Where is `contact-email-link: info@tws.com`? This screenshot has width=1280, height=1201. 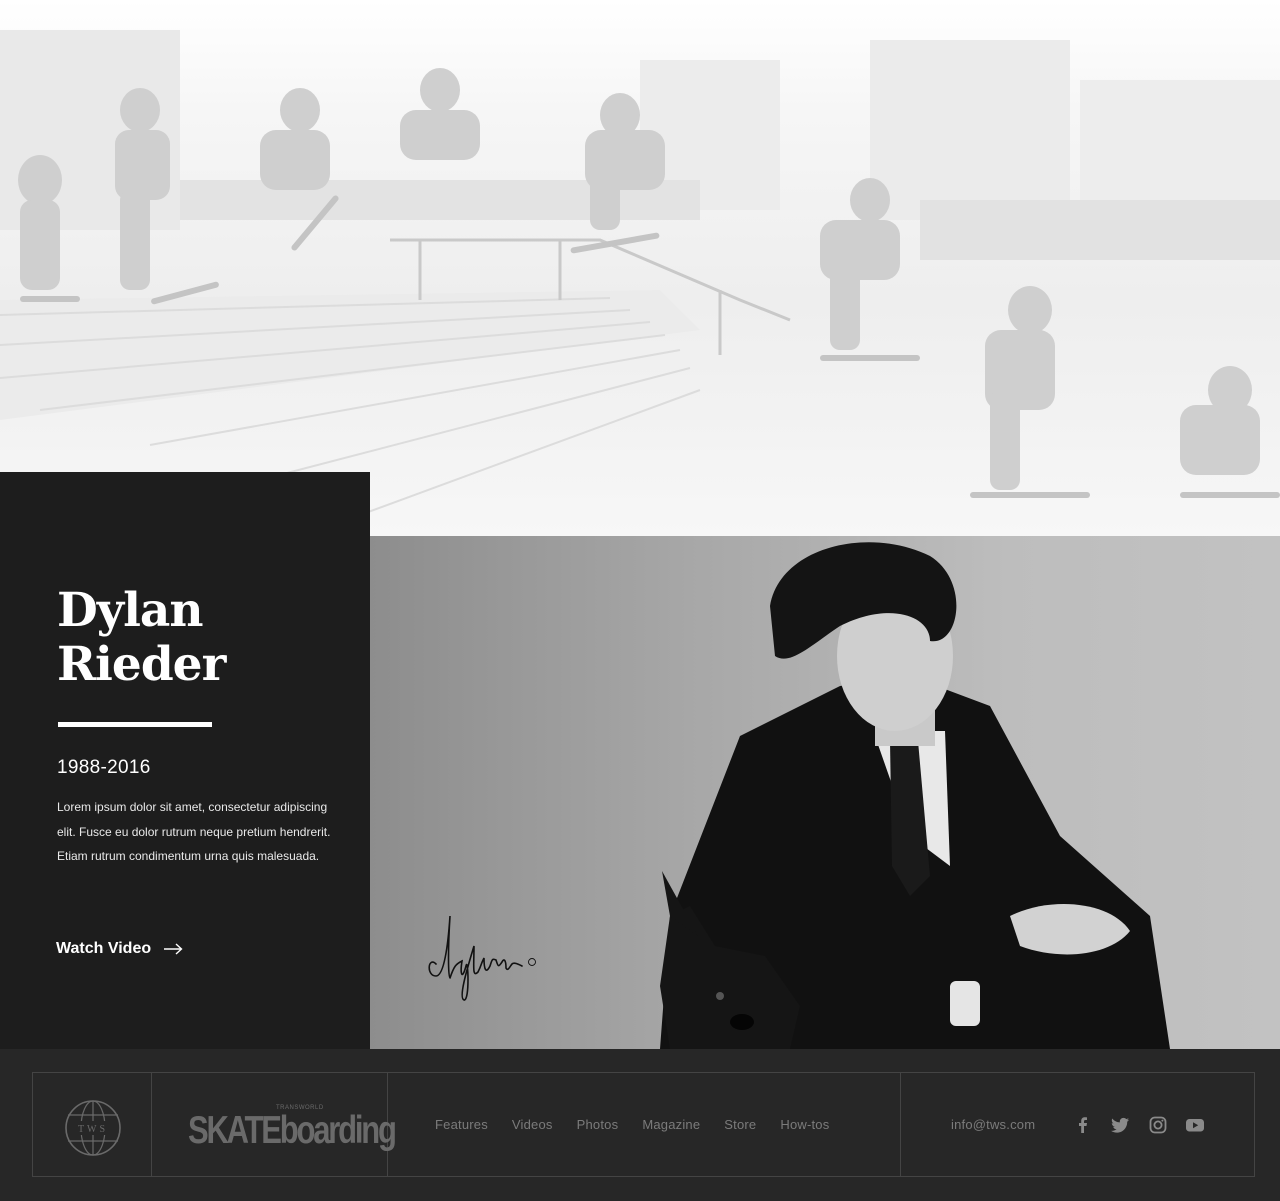 contact-email-link: info@tws.com is located at coordinates (993, 1124).